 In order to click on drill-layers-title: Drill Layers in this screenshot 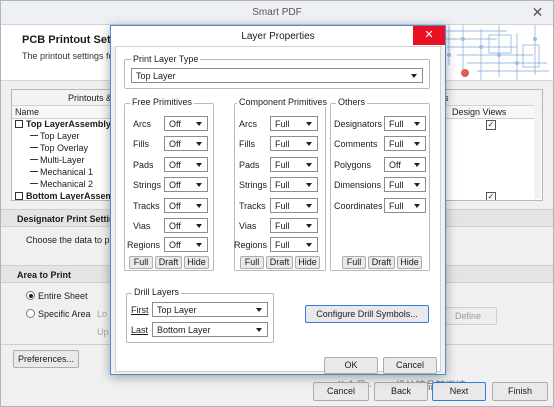, I will do `click(157, 292)`.